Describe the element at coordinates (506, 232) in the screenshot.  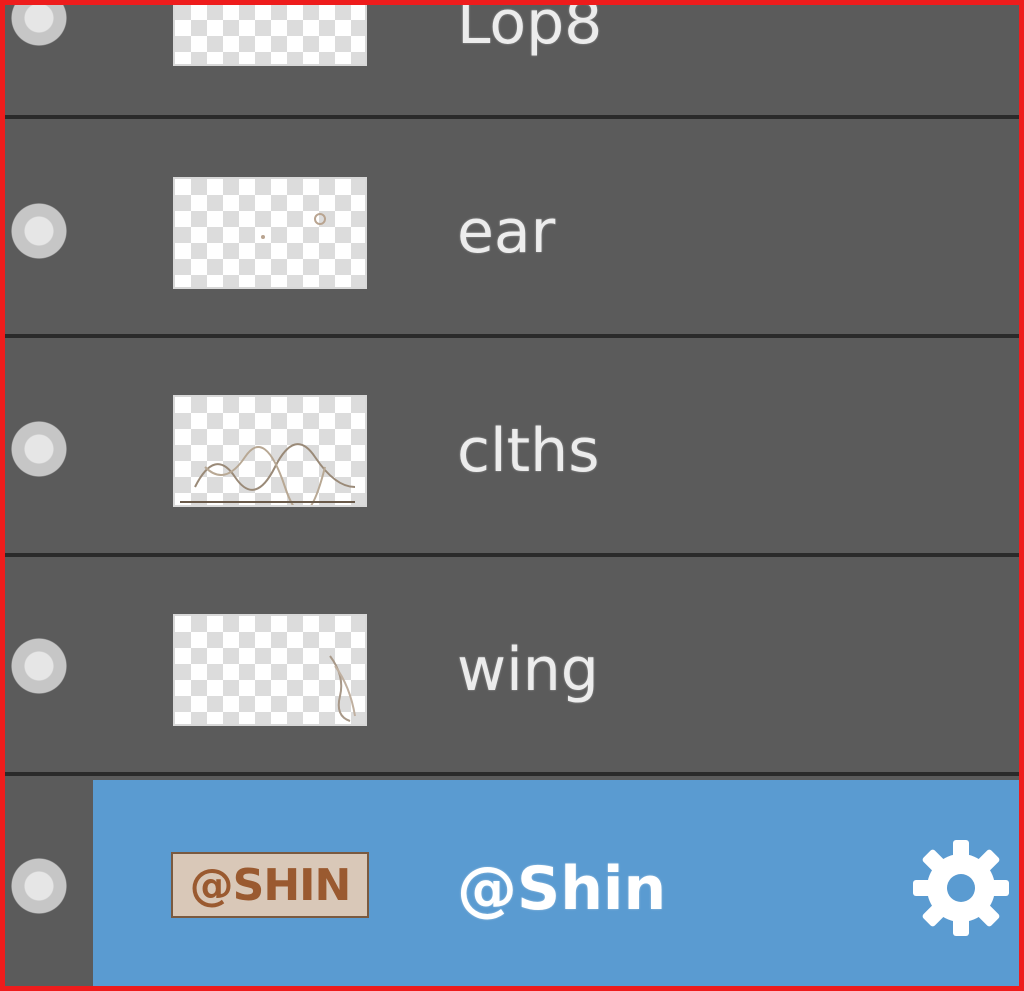
I see `layer-name: ear` at that location.